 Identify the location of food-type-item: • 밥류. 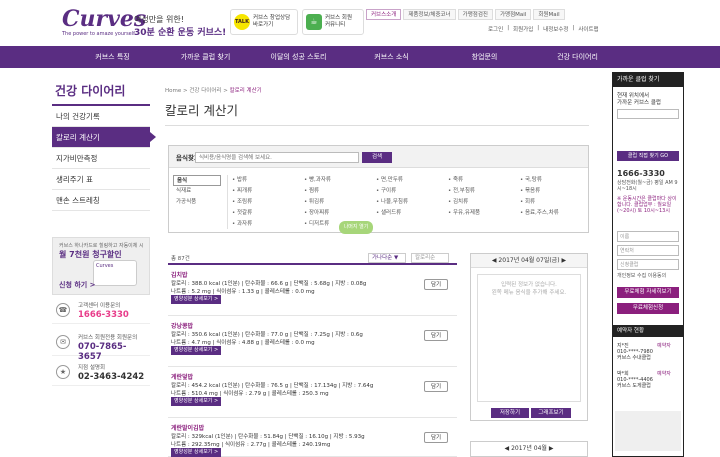
(268, 180).